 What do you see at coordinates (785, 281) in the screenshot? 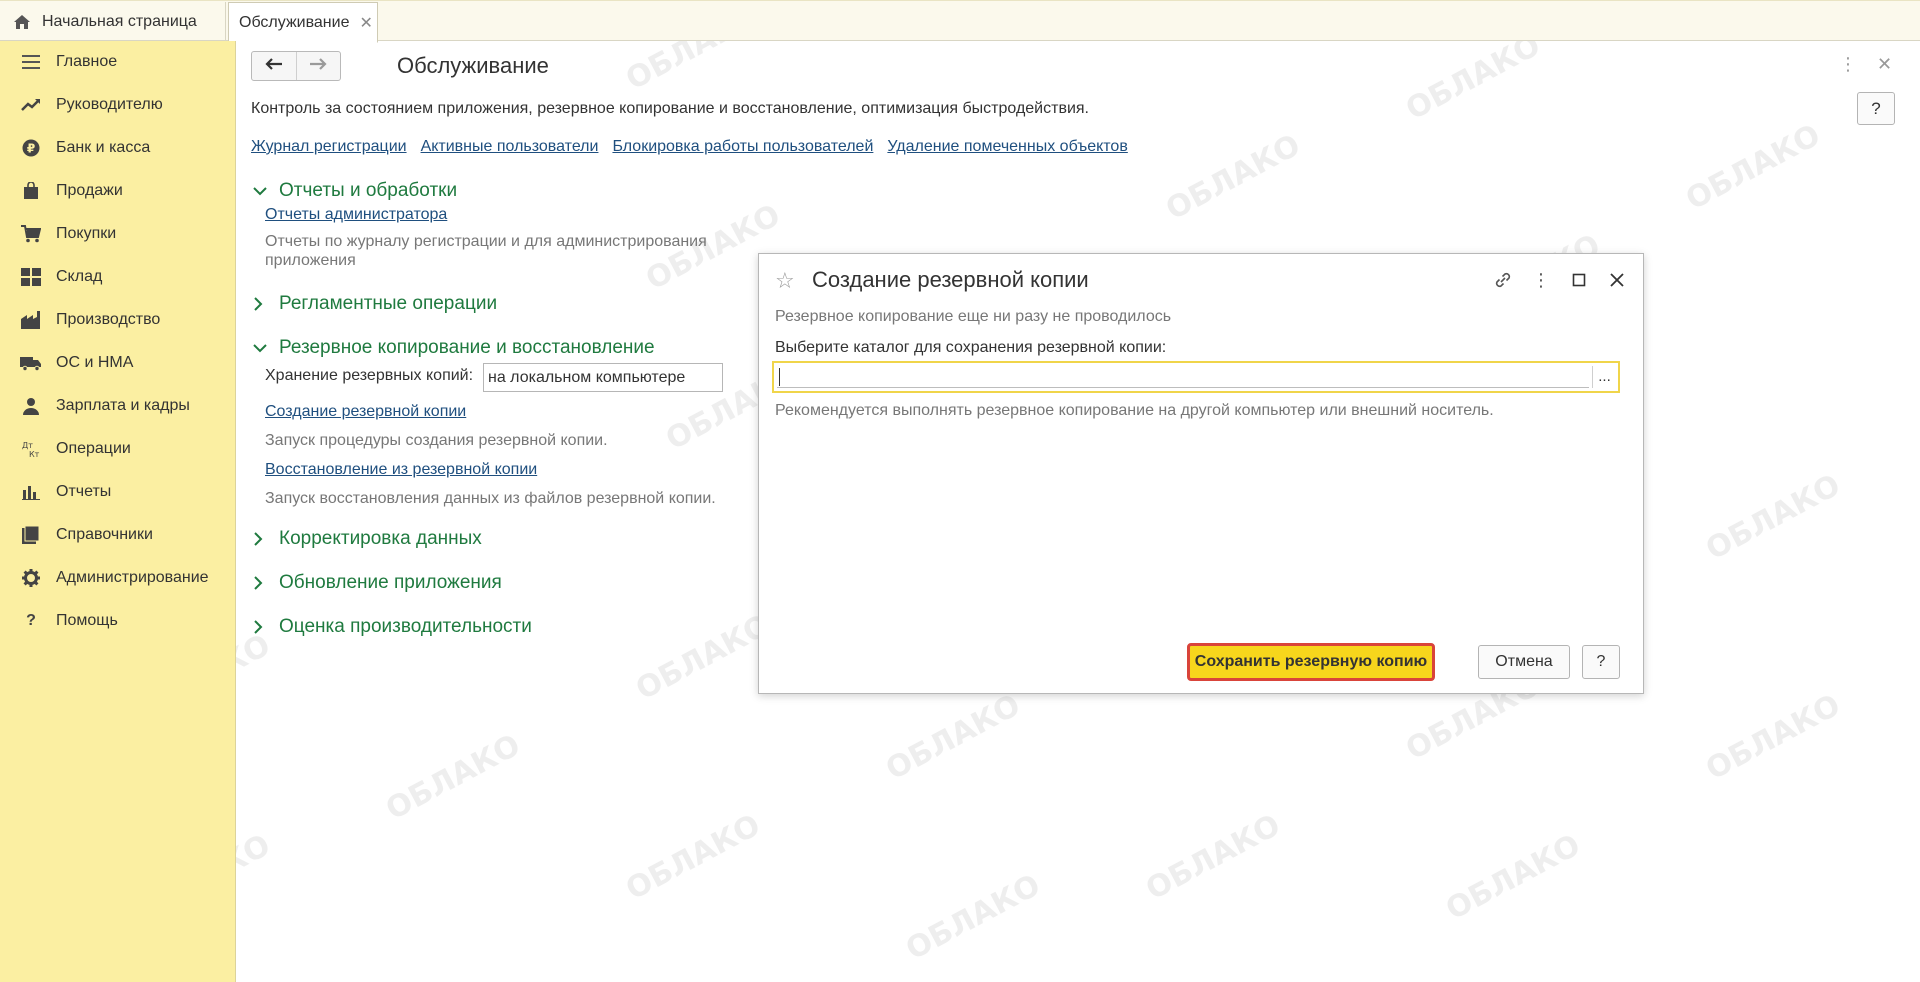
I see `star-icon: ☆` at bounding box center [785, 281].